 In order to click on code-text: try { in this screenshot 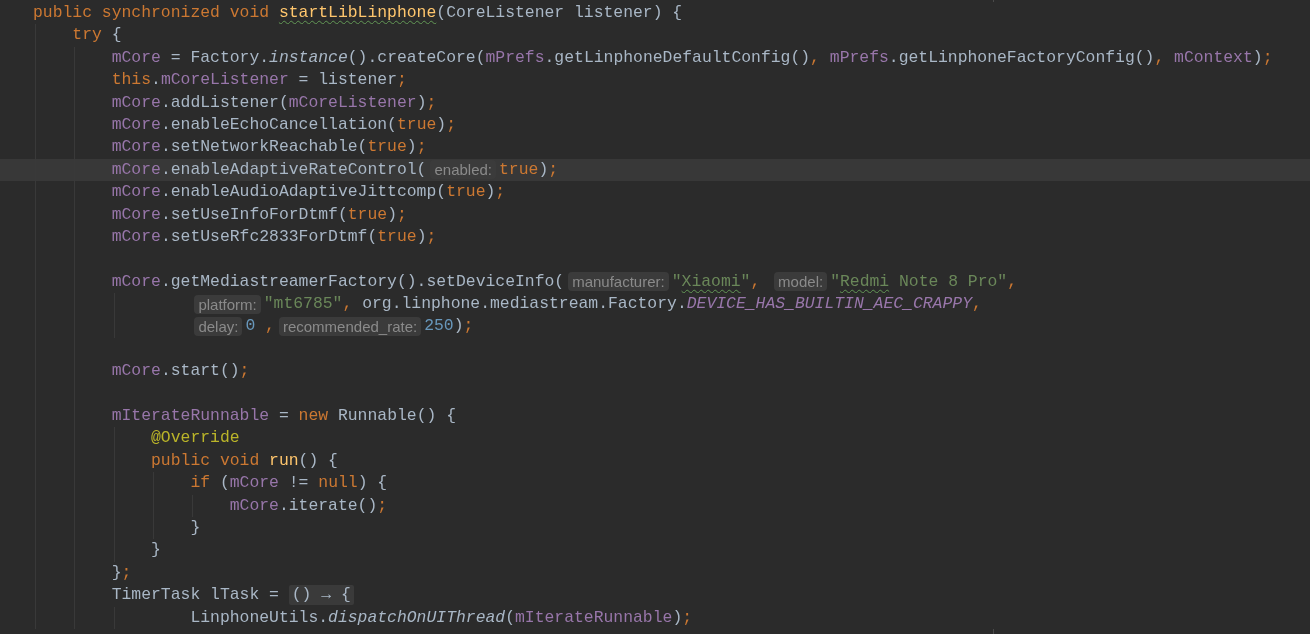, I will do `click(97, 35)`.